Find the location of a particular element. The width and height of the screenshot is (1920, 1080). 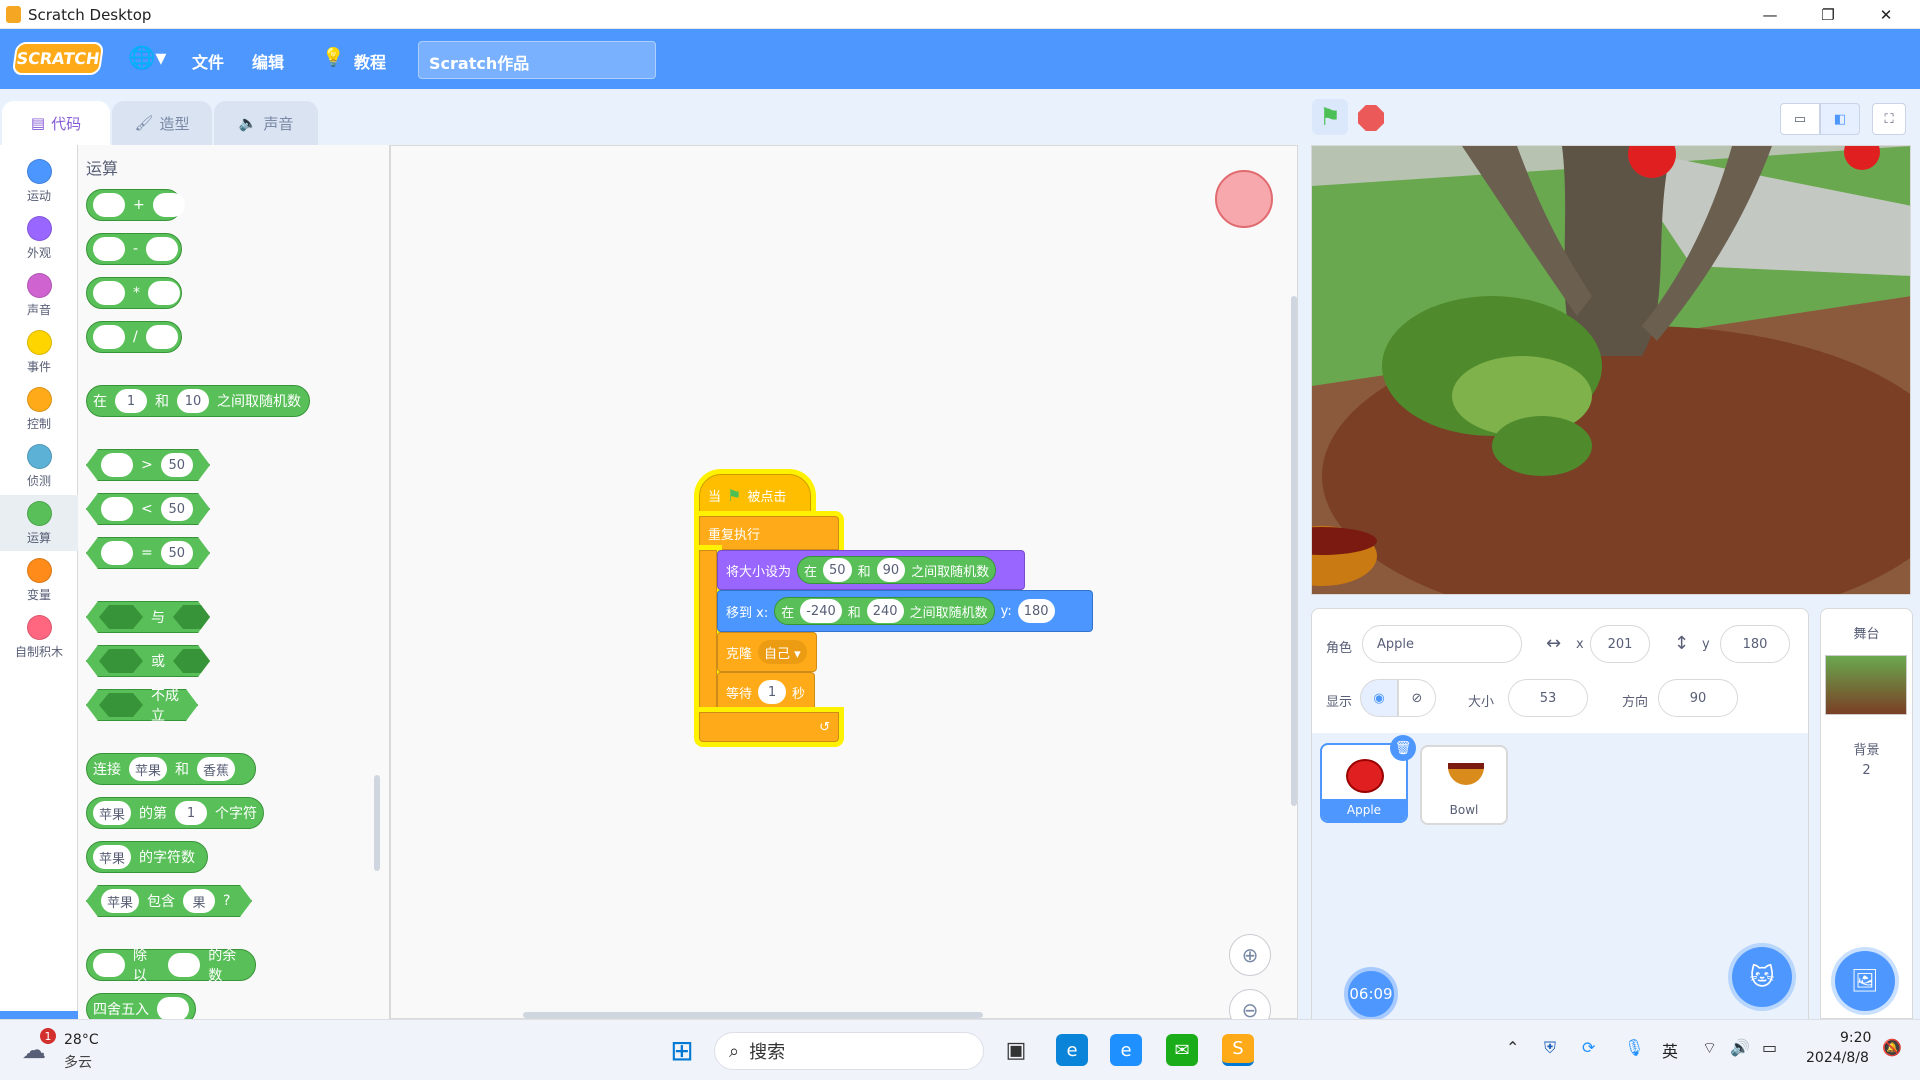

category-6: 运算 is located at coordinates (39, 523).